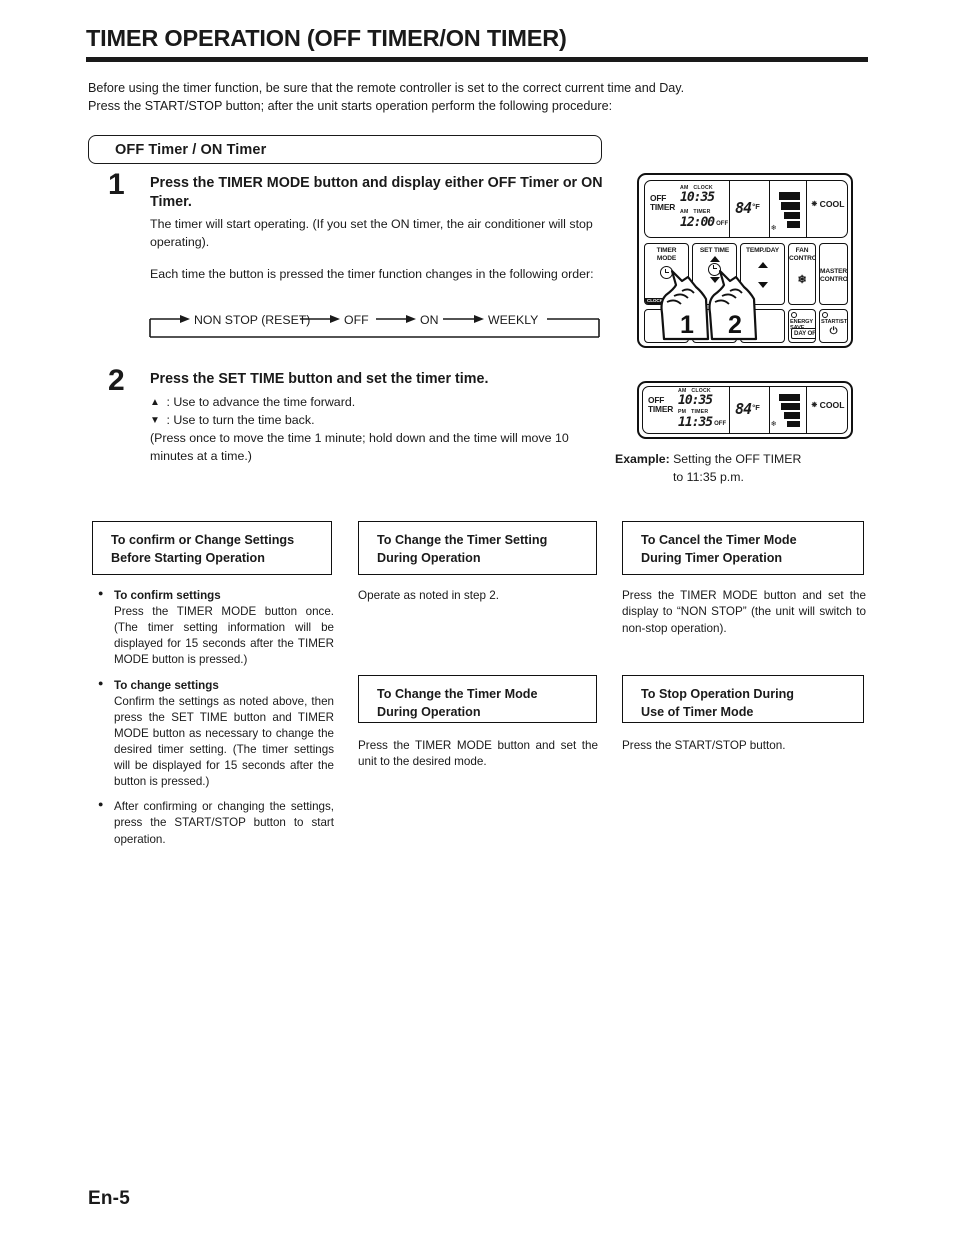 The image size is (954, 1235). I want to click on start-stop-button: START/STOP ⏻, so click(833, 326).